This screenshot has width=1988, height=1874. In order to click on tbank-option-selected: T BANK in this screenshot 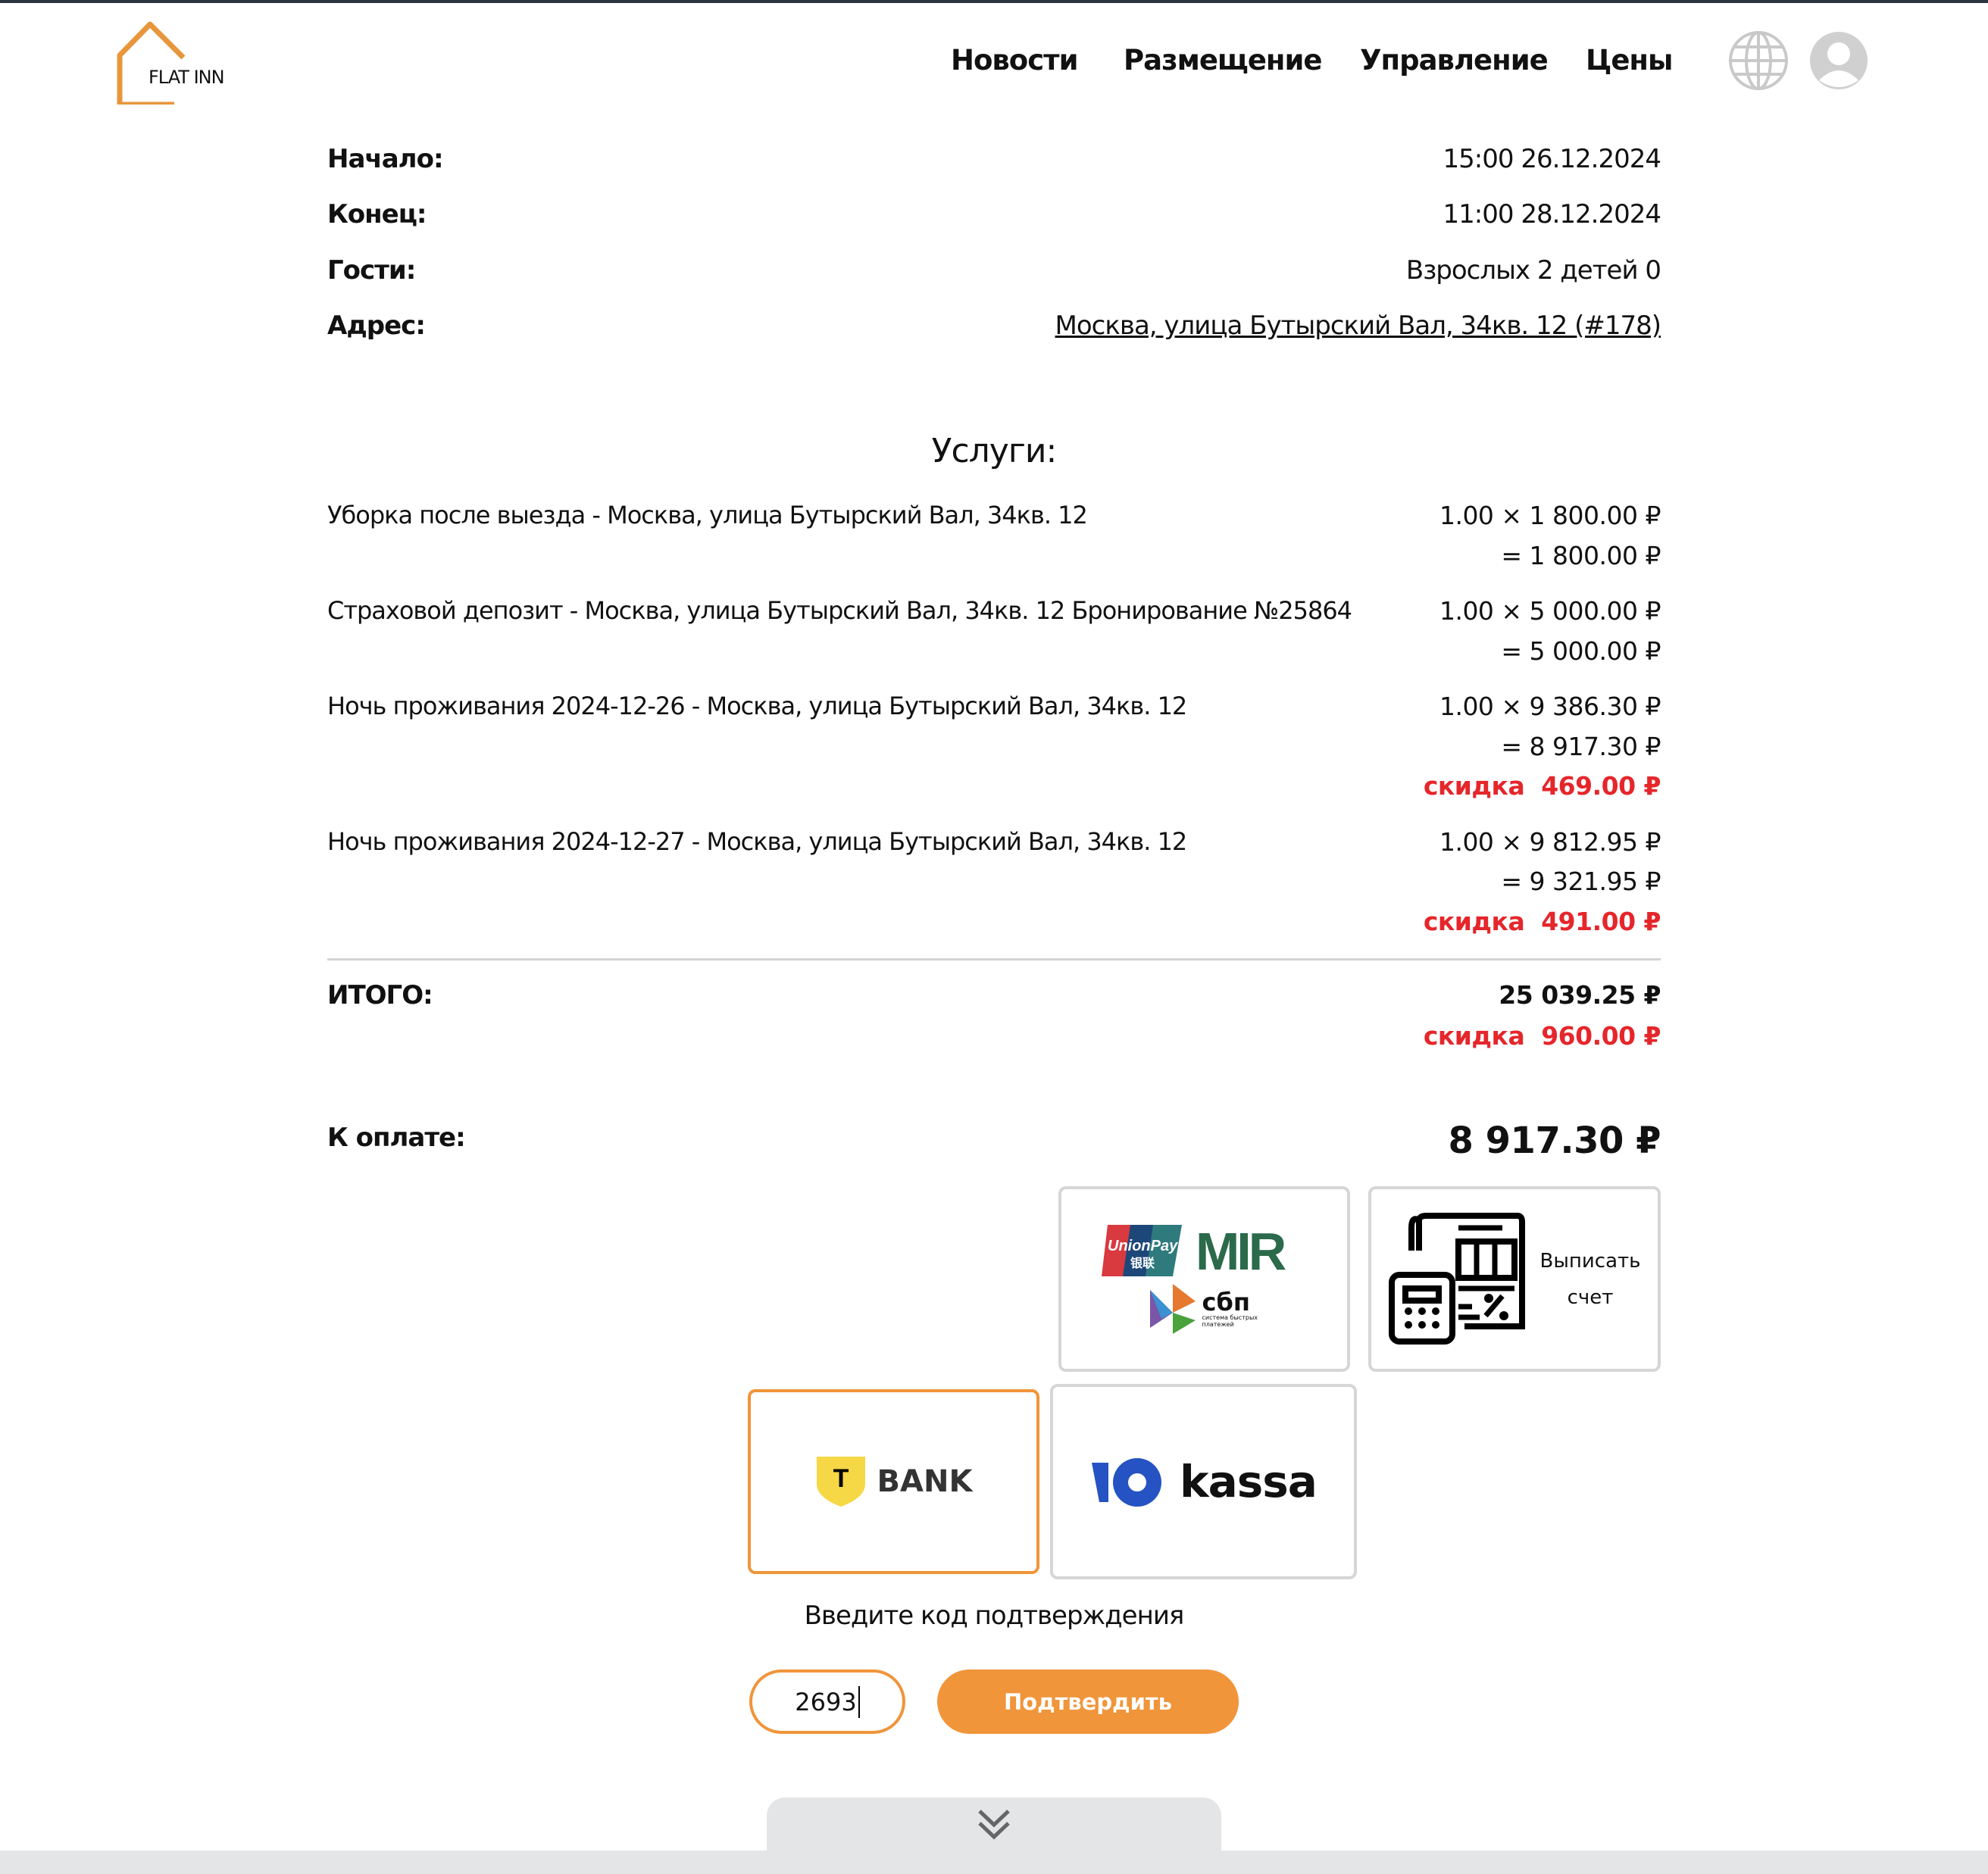, I will do `click(893, 1481)`.